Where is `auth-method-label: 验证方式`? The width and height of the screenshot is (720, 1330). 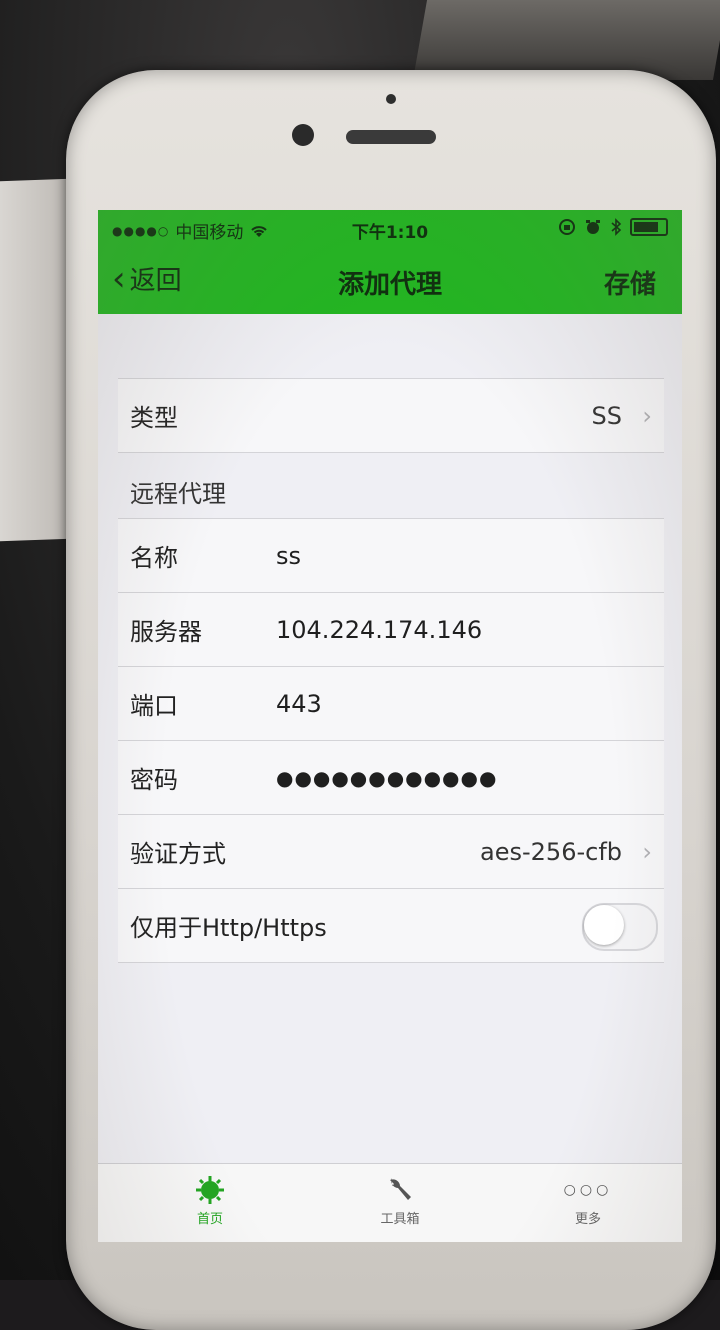 auth-method-label: 验证方式 is located at coordinates (178, 854).